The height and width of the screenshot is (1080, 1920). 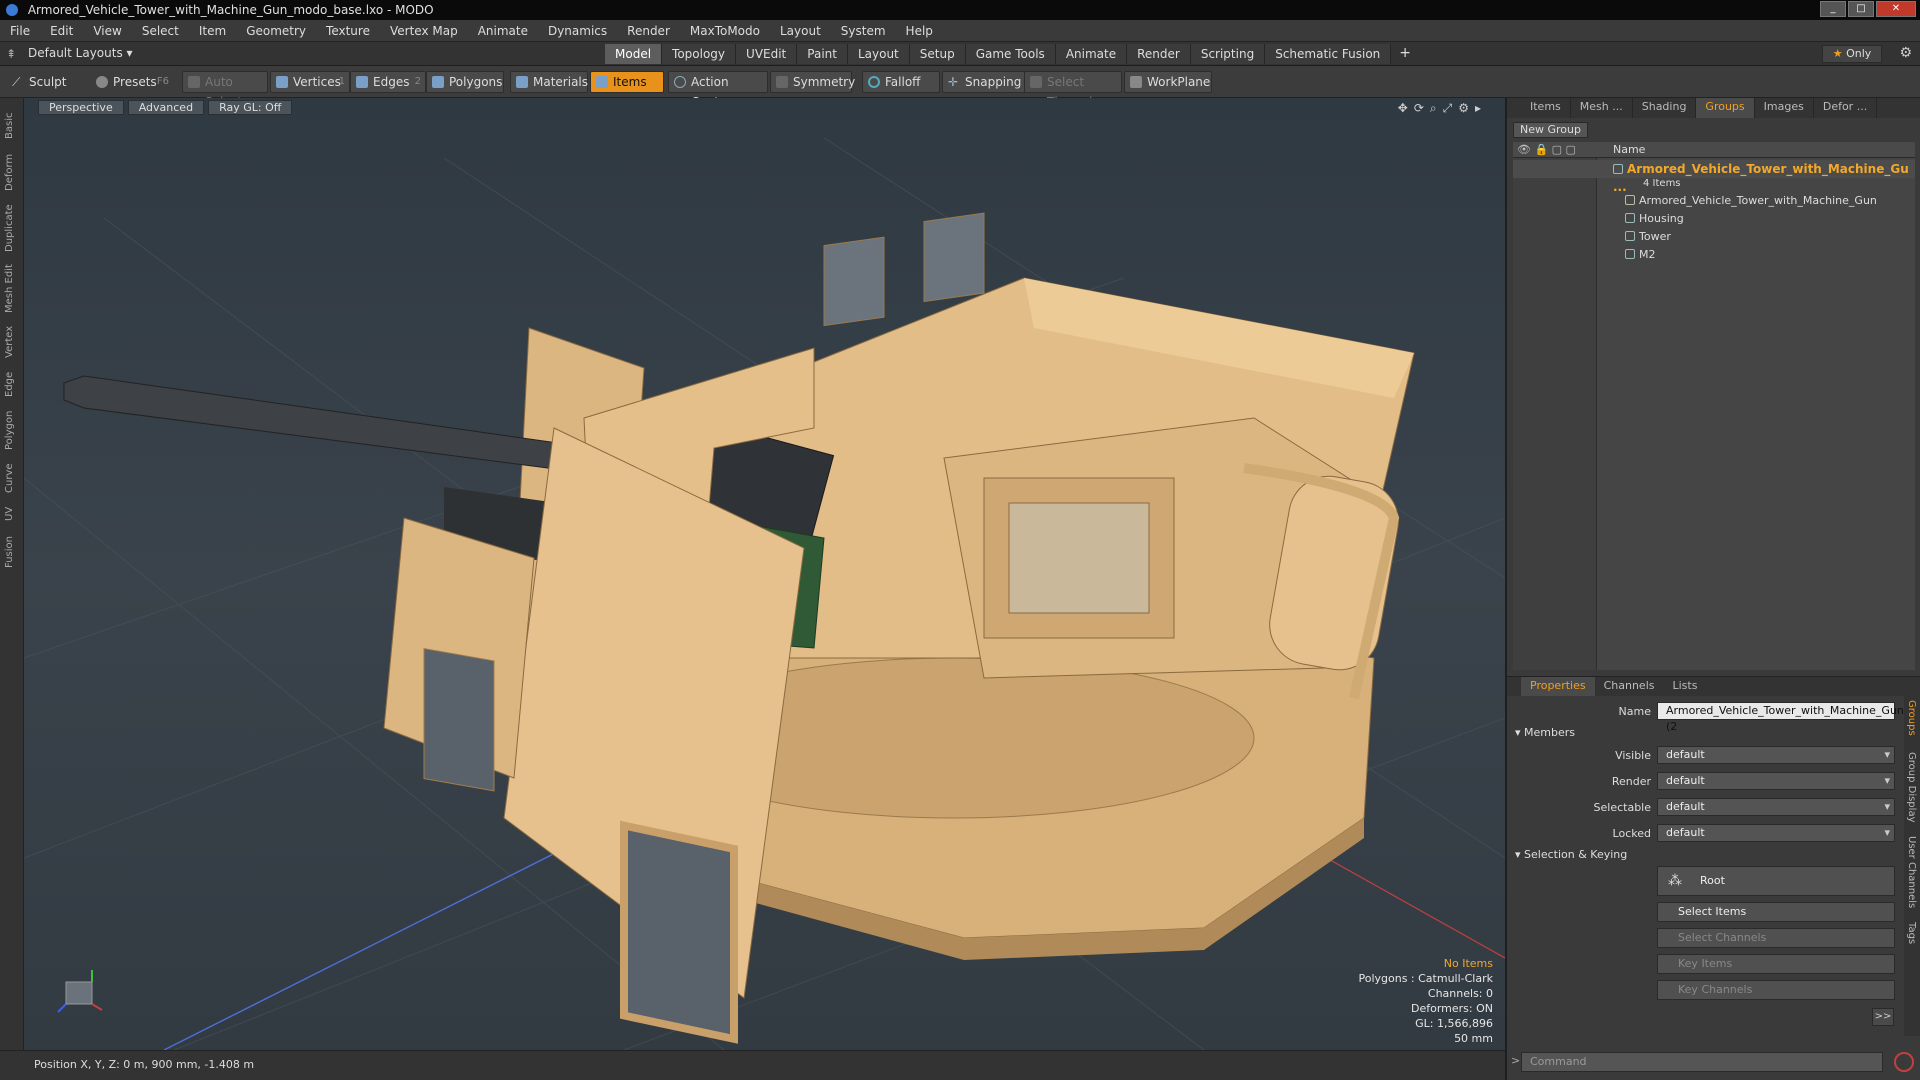 I want to click on tab-animate: Animate, so click(x=1091, y=54).